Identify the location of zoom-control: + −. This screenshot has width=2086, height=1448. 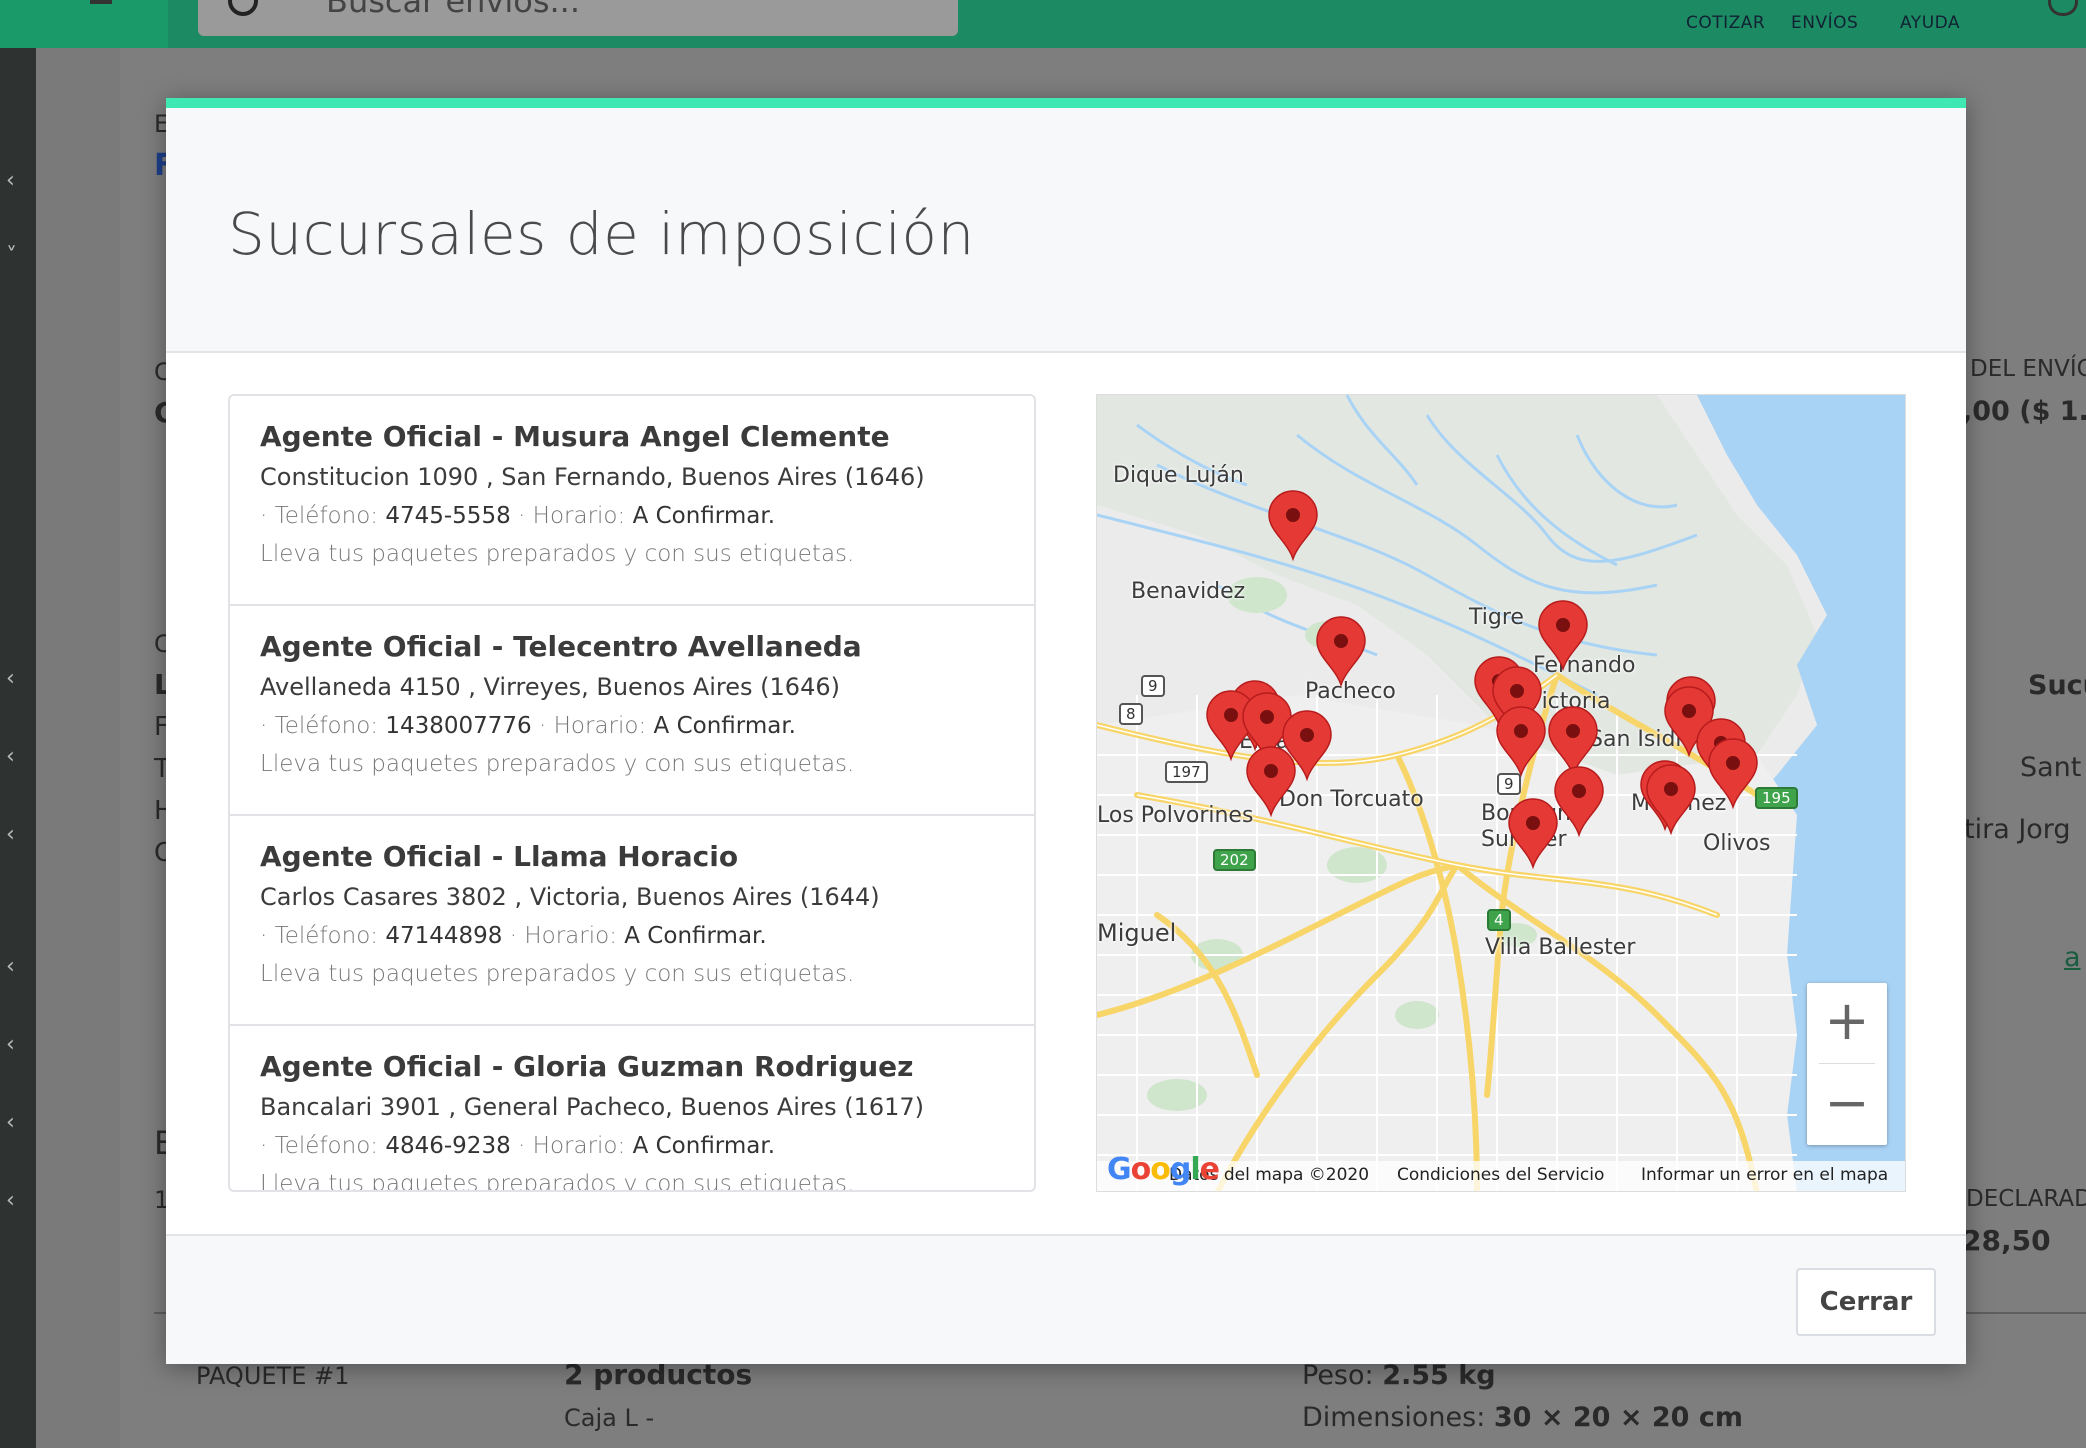
(1847, 1064).